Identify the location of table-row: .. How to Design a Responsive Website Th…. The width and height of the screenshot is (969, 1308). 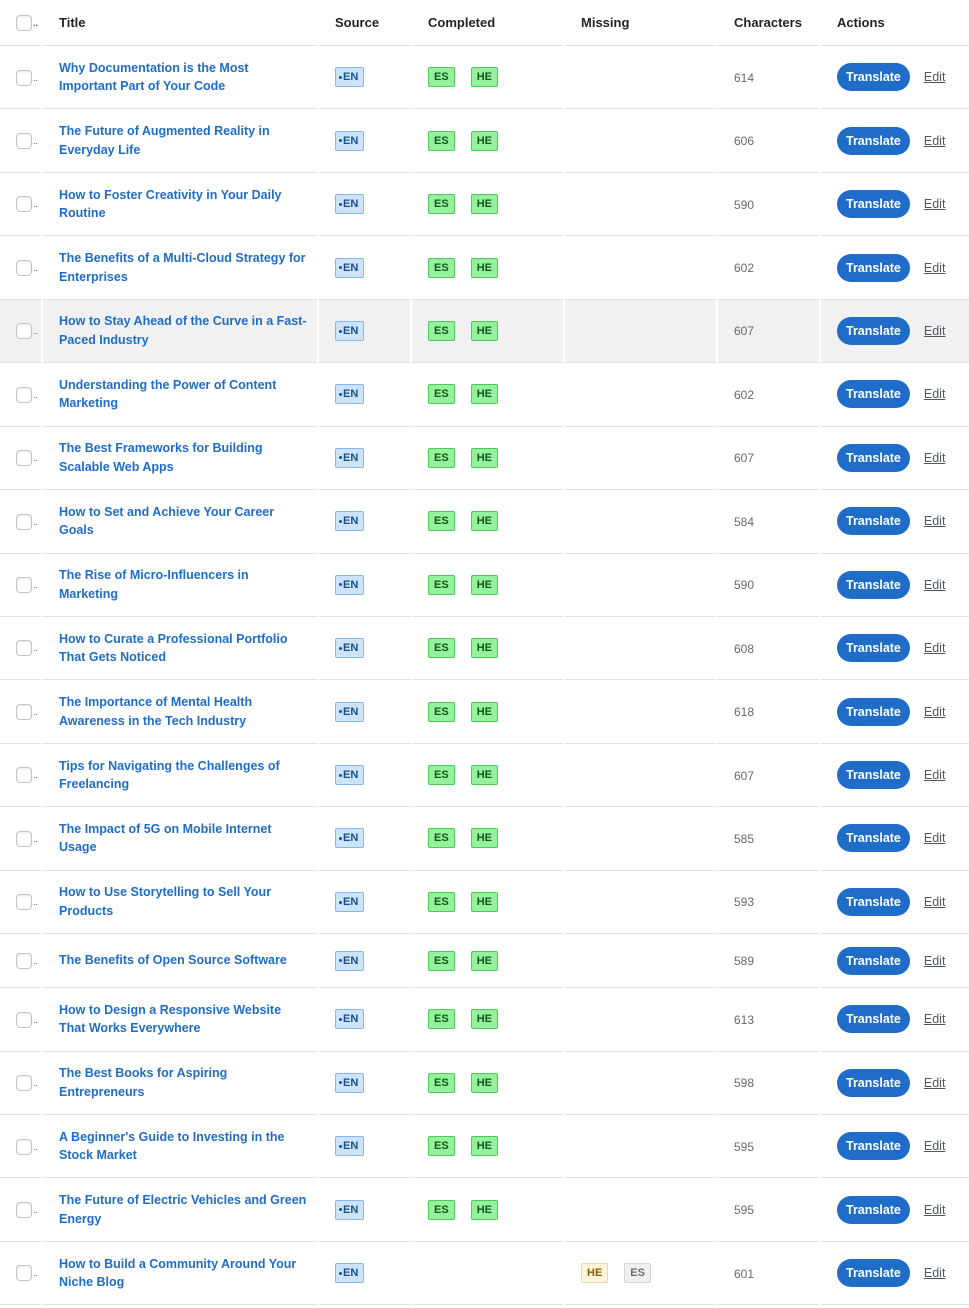
(484, 1020).